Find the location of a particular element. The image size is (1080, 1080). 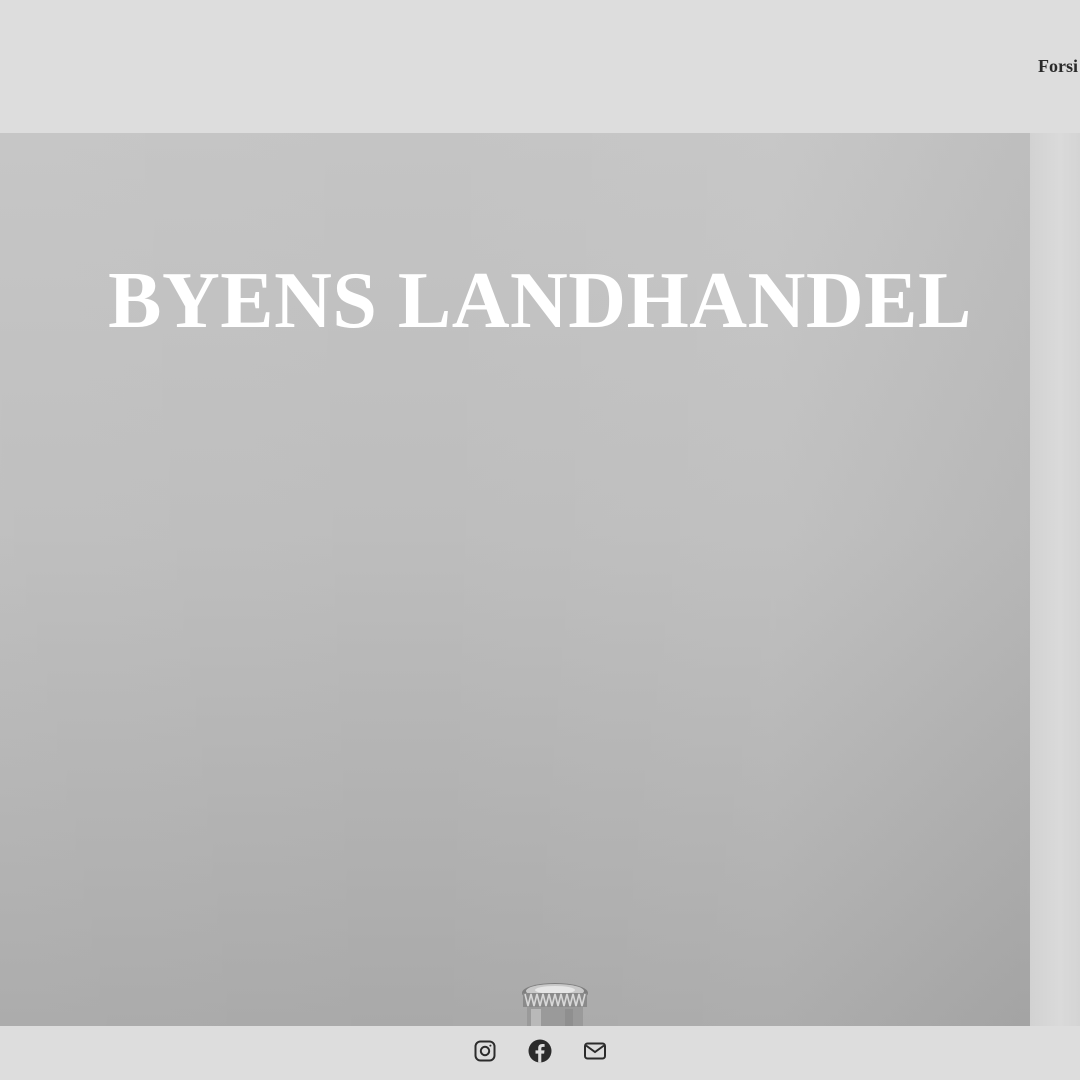

facebook-link is located at coordinates (540, 1050).